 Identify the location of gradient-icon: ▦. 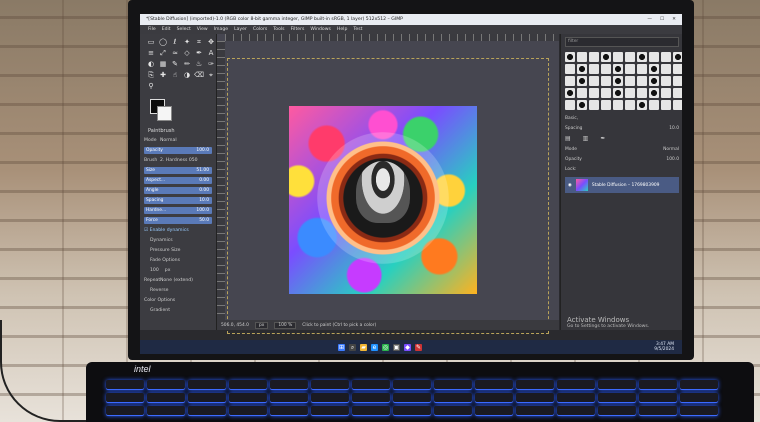
(163, 64).